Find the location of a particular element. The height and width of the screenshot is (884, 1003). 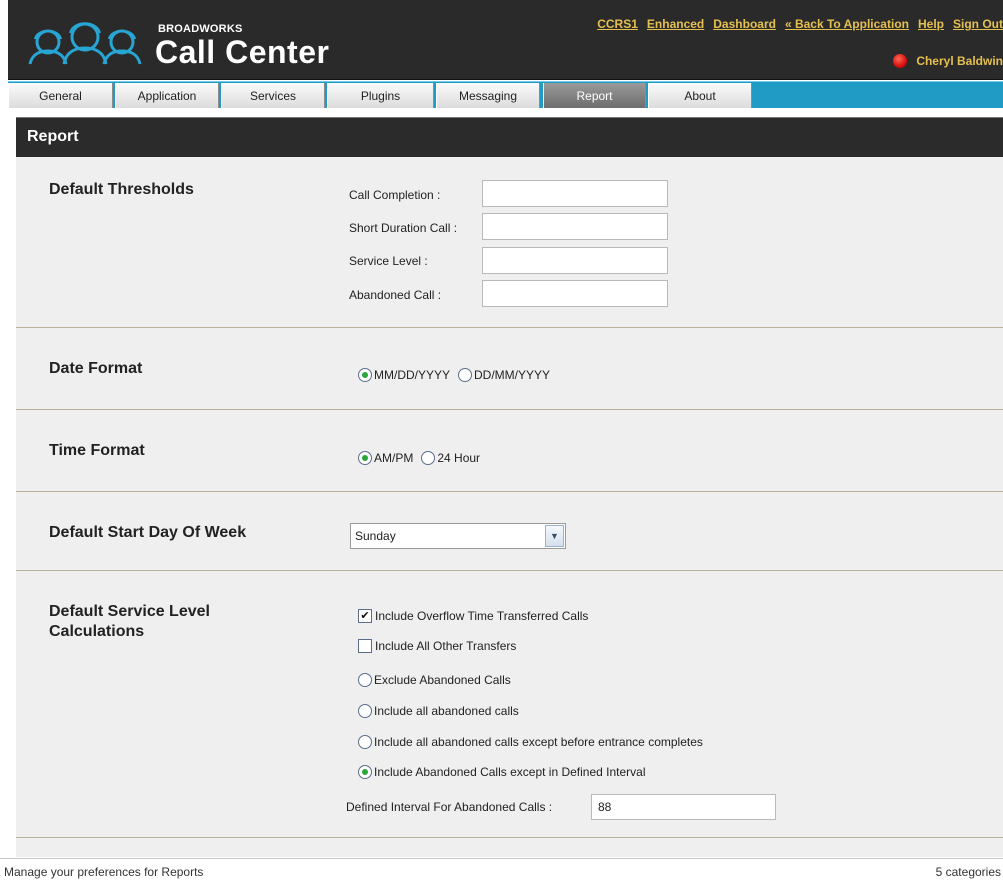

tab-report: Report is located at coordinates (594, 95).